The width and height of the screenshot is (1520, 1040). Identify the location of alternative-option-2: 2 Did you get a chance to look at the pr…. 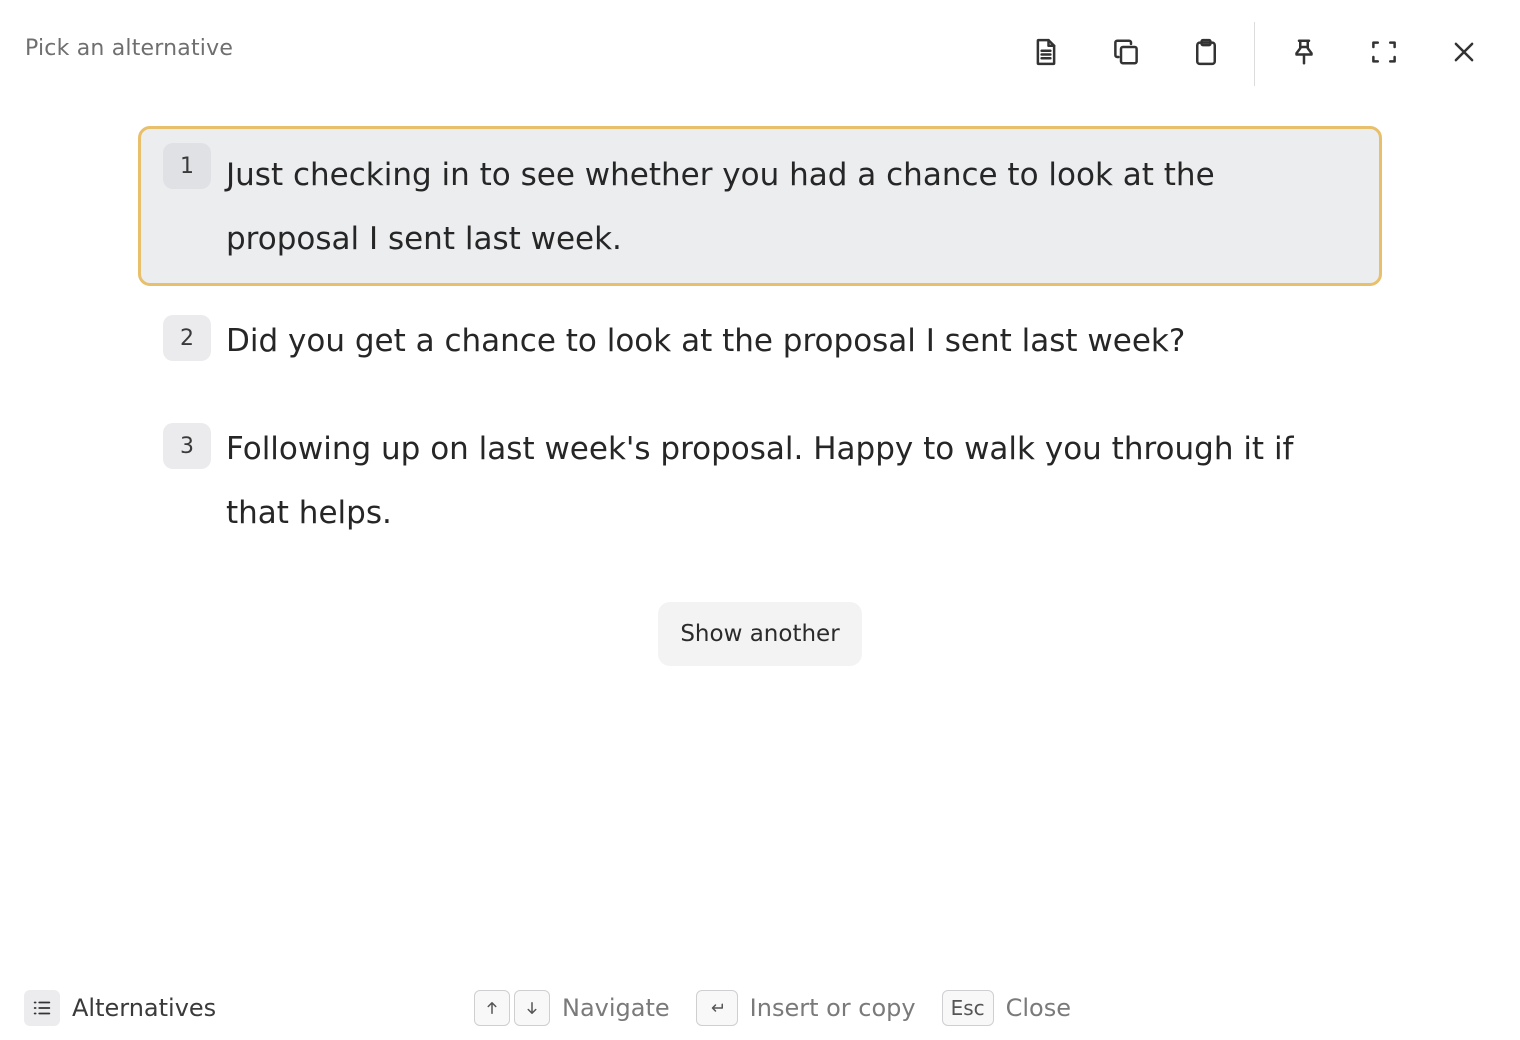
(760, 354).